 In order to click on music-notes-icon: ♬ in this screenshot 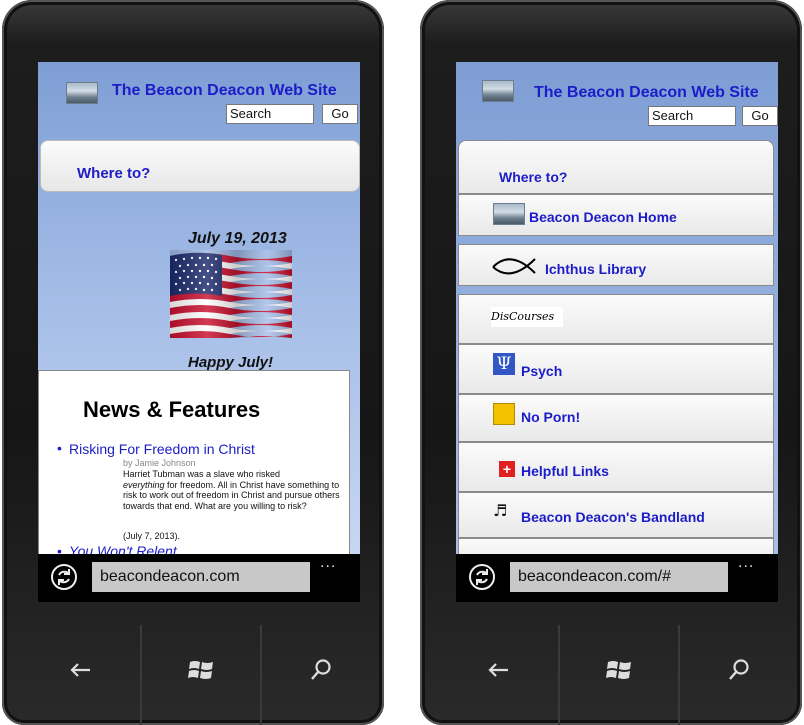, I will do `click(500, 510)`.